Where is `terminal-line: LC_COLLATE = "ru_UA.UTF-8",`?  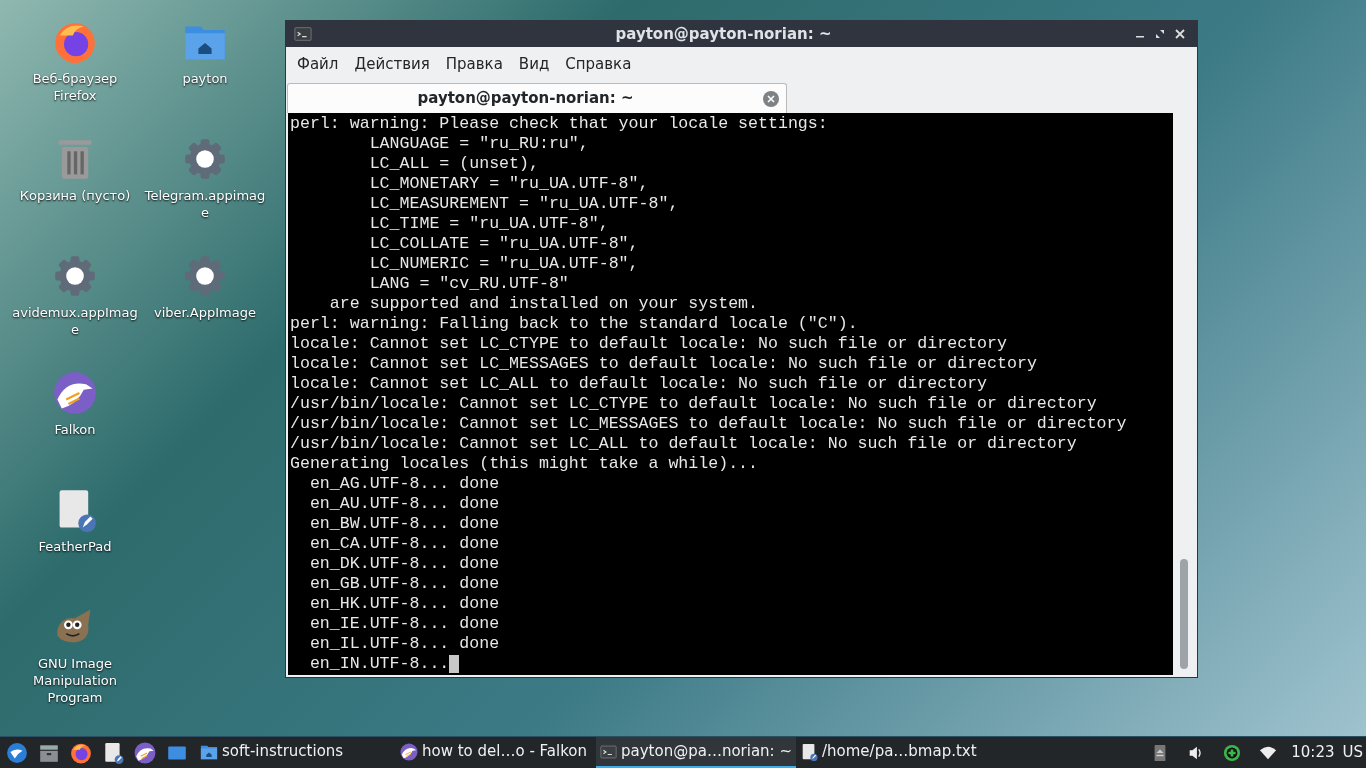
terminal-line: LC_COLLATE = "ru_UA.UTF-8", is located at coordinates (503, 244).